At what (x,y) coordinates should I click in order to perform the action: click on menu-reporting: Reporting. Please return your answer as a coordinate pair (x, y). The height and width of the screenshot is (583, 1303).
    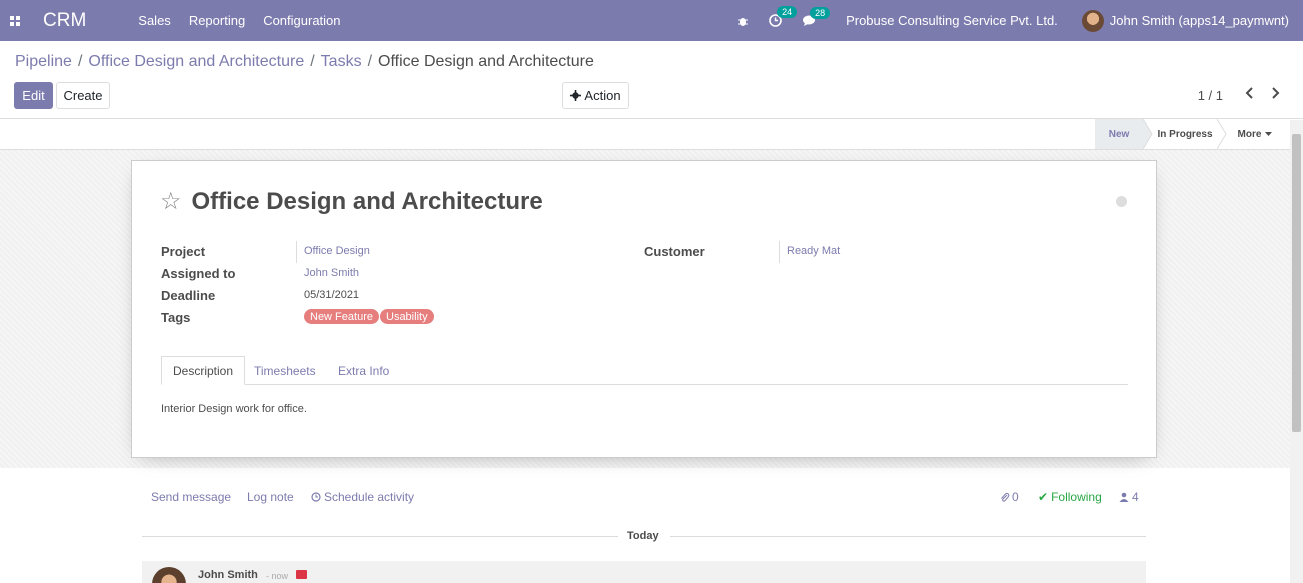
    Looking at the image, I should click on (217, 20).